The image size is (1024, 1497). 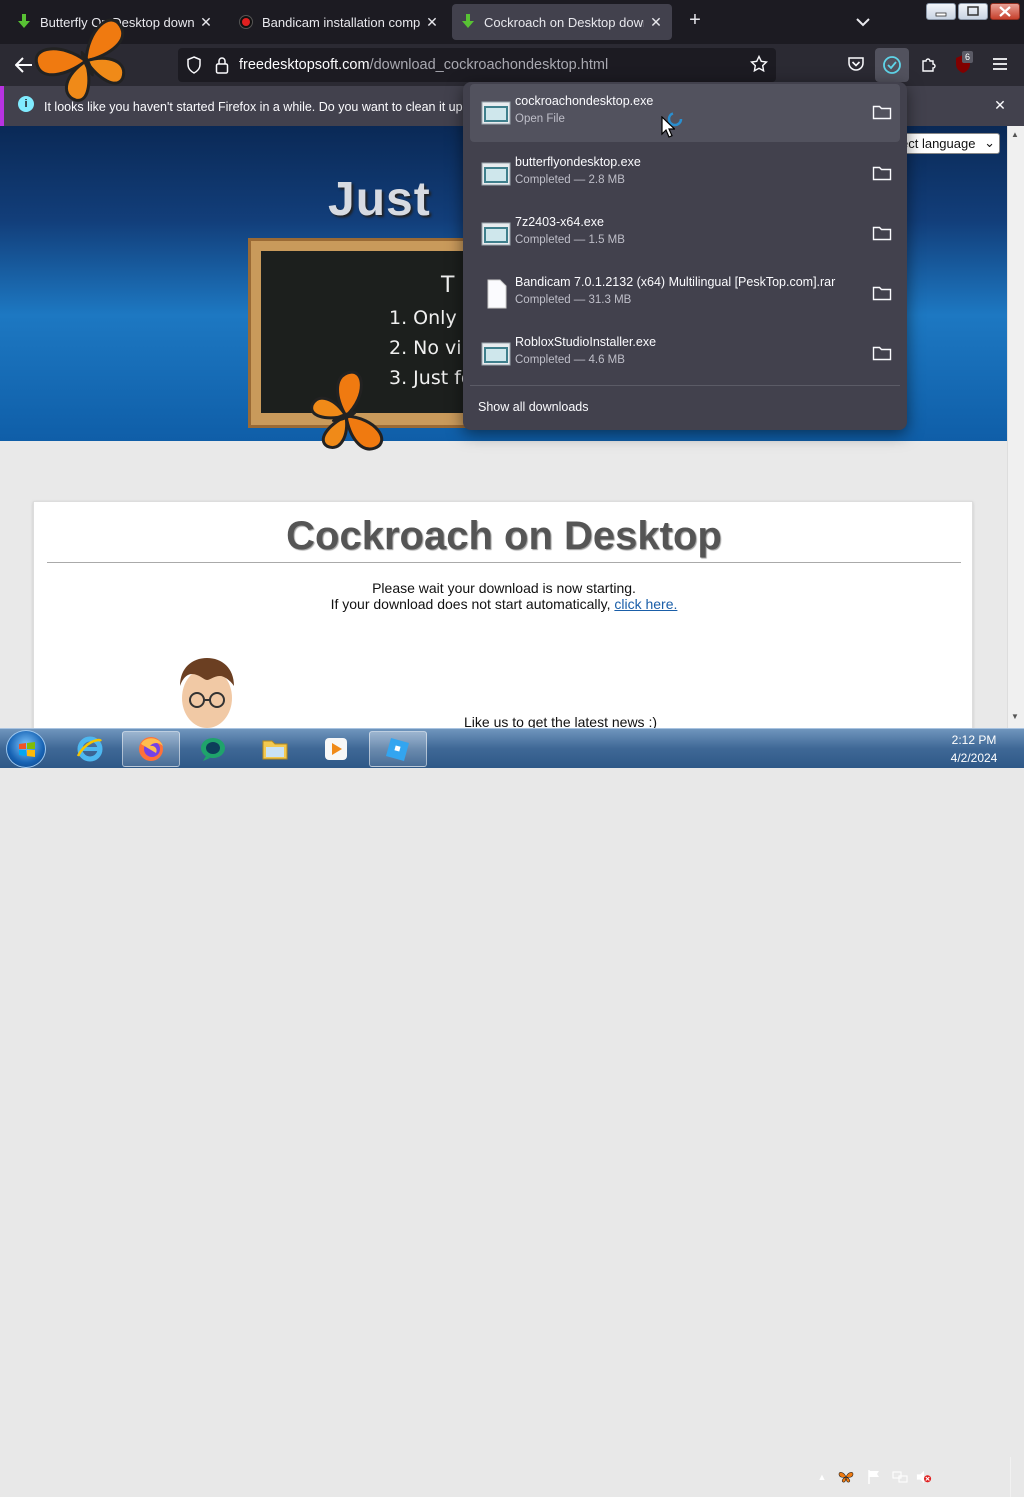 What do you see at coordinates (1015, 427) in the screenshot?
I see `page-scrollbar: ▲ ▼` at bounding box center [1015, 427].